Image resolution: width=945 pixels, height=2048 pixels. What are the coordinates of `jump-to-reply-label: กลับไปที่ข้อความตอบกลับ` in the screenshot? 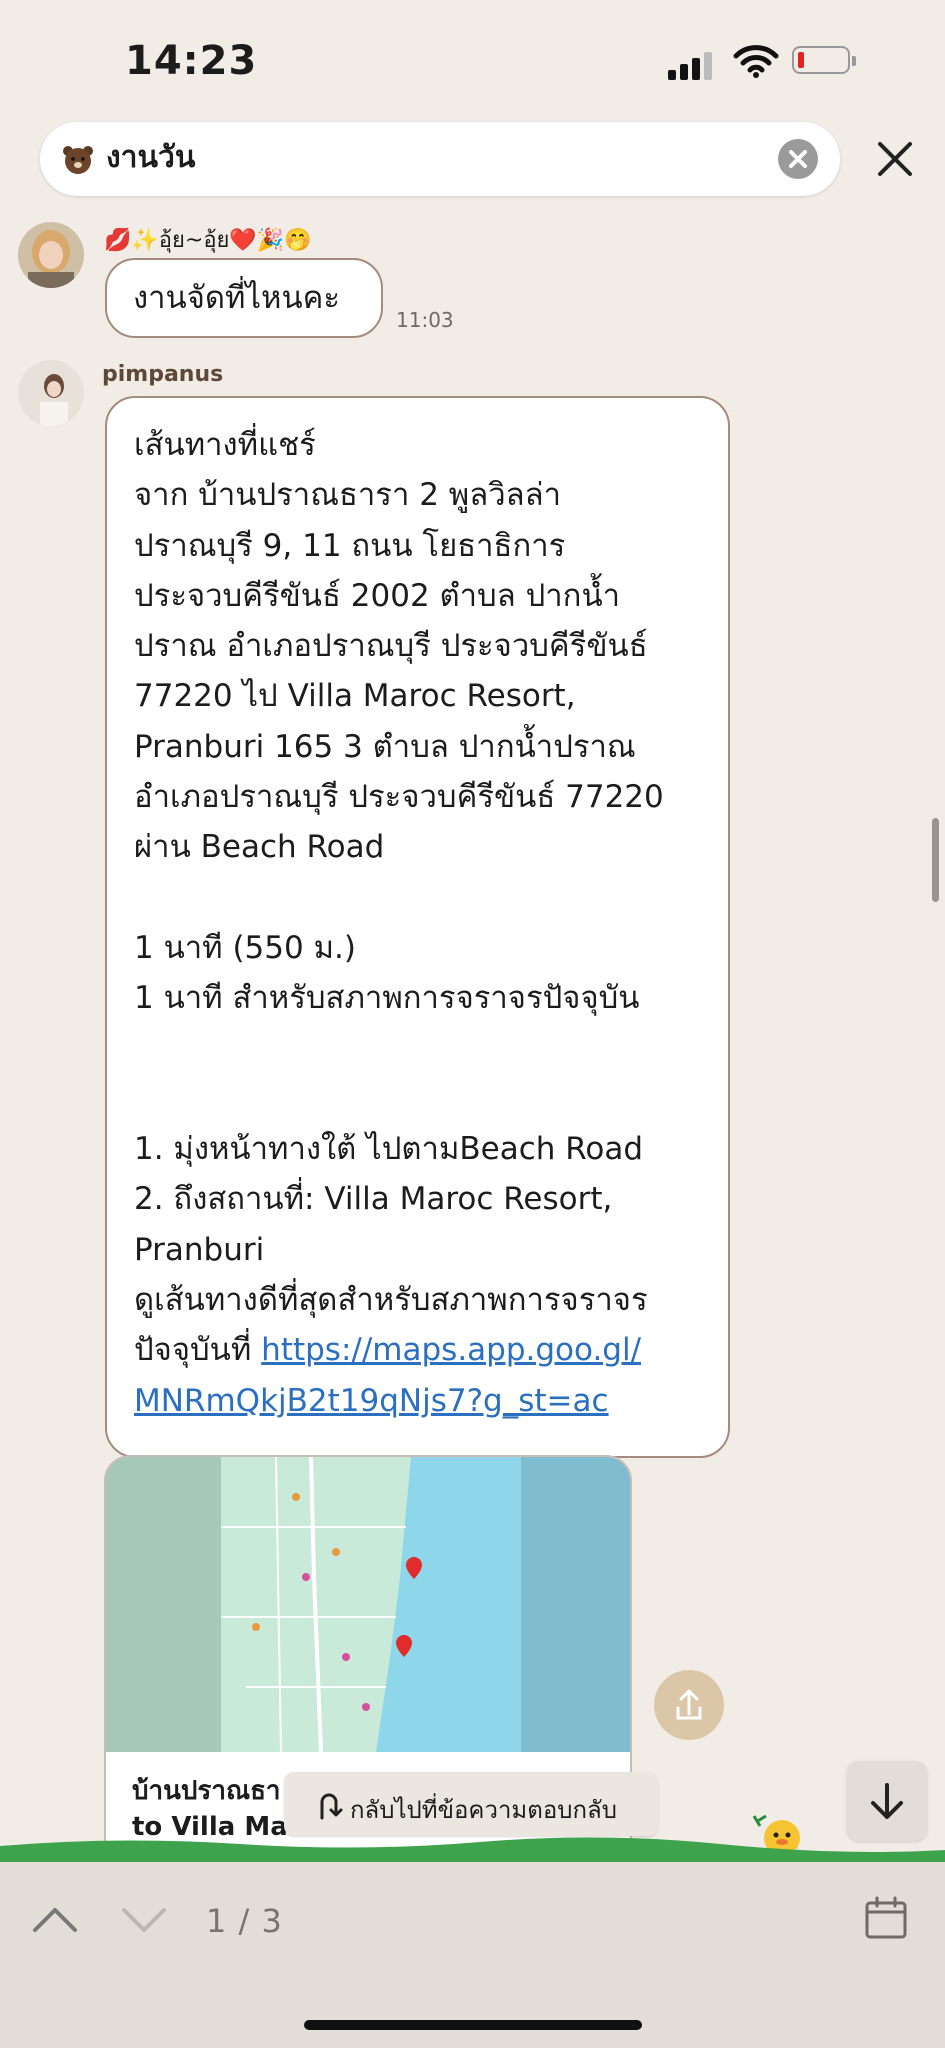 It's located at (483, 1810).